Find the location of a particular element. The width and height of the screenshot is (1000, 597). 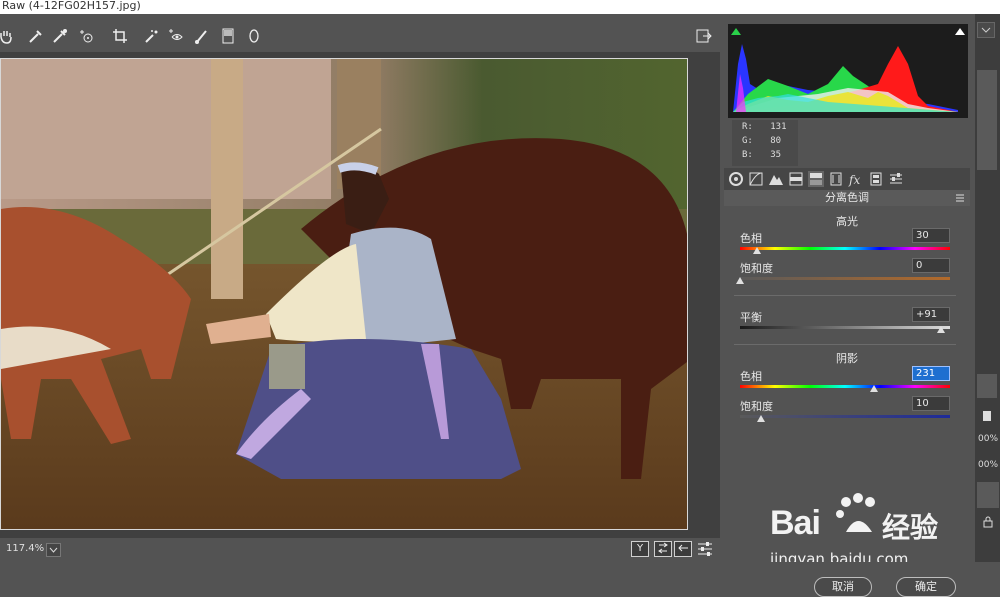

paw-logo-icon is located at coordinates (855, 512).